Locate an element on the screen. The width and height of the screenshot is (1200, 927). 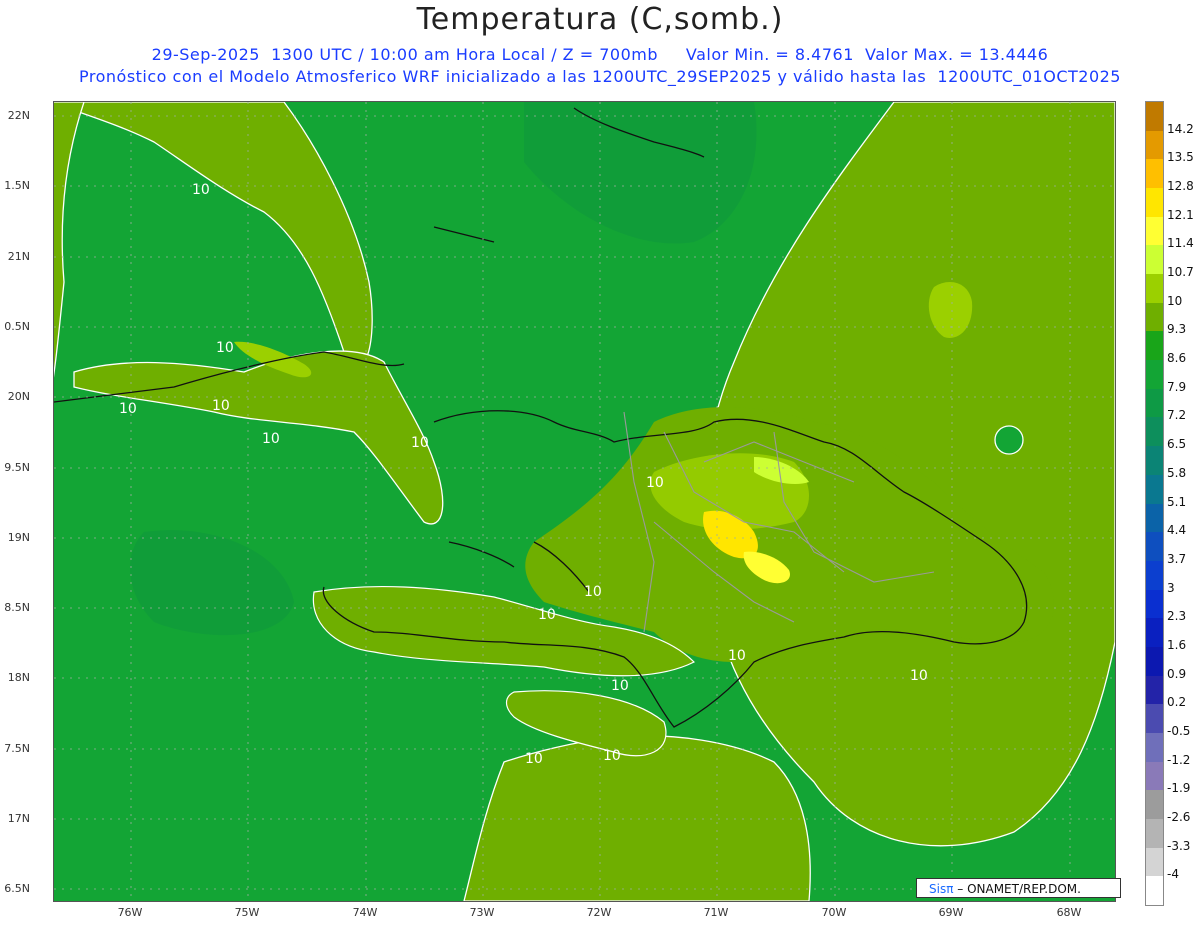
credit-box: Sisπ – ONAMET/REP.DOM. is located at coordinates (1018, 888).